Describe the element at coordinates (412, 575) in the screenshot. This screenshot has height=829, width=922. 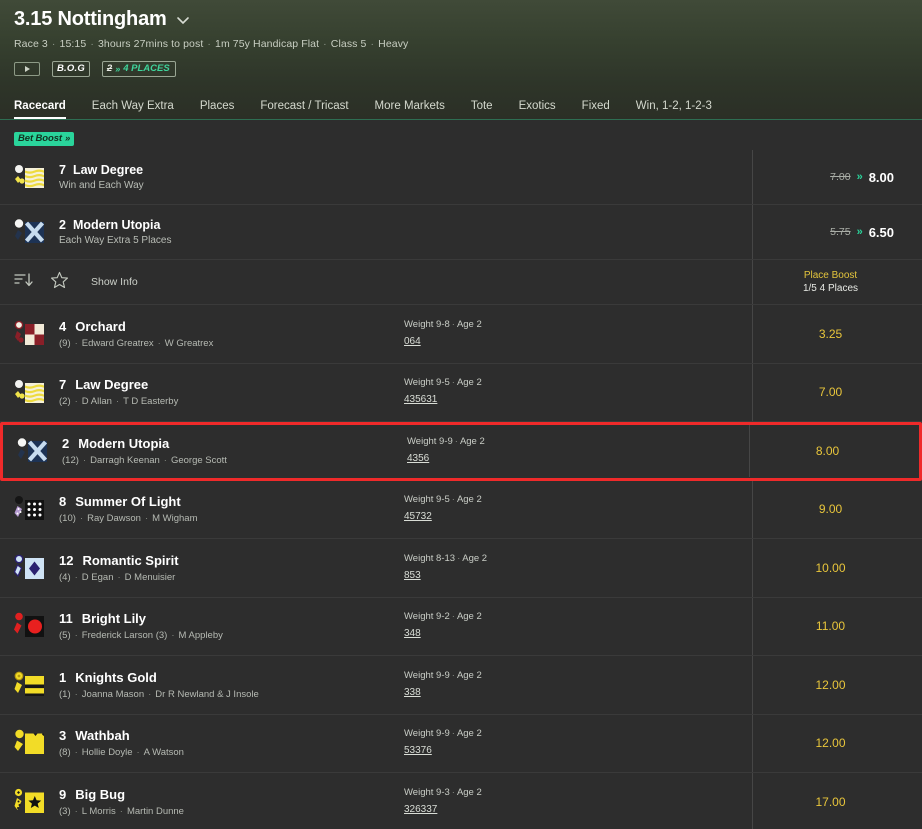
I see `runner-form-link: 853` at that location.